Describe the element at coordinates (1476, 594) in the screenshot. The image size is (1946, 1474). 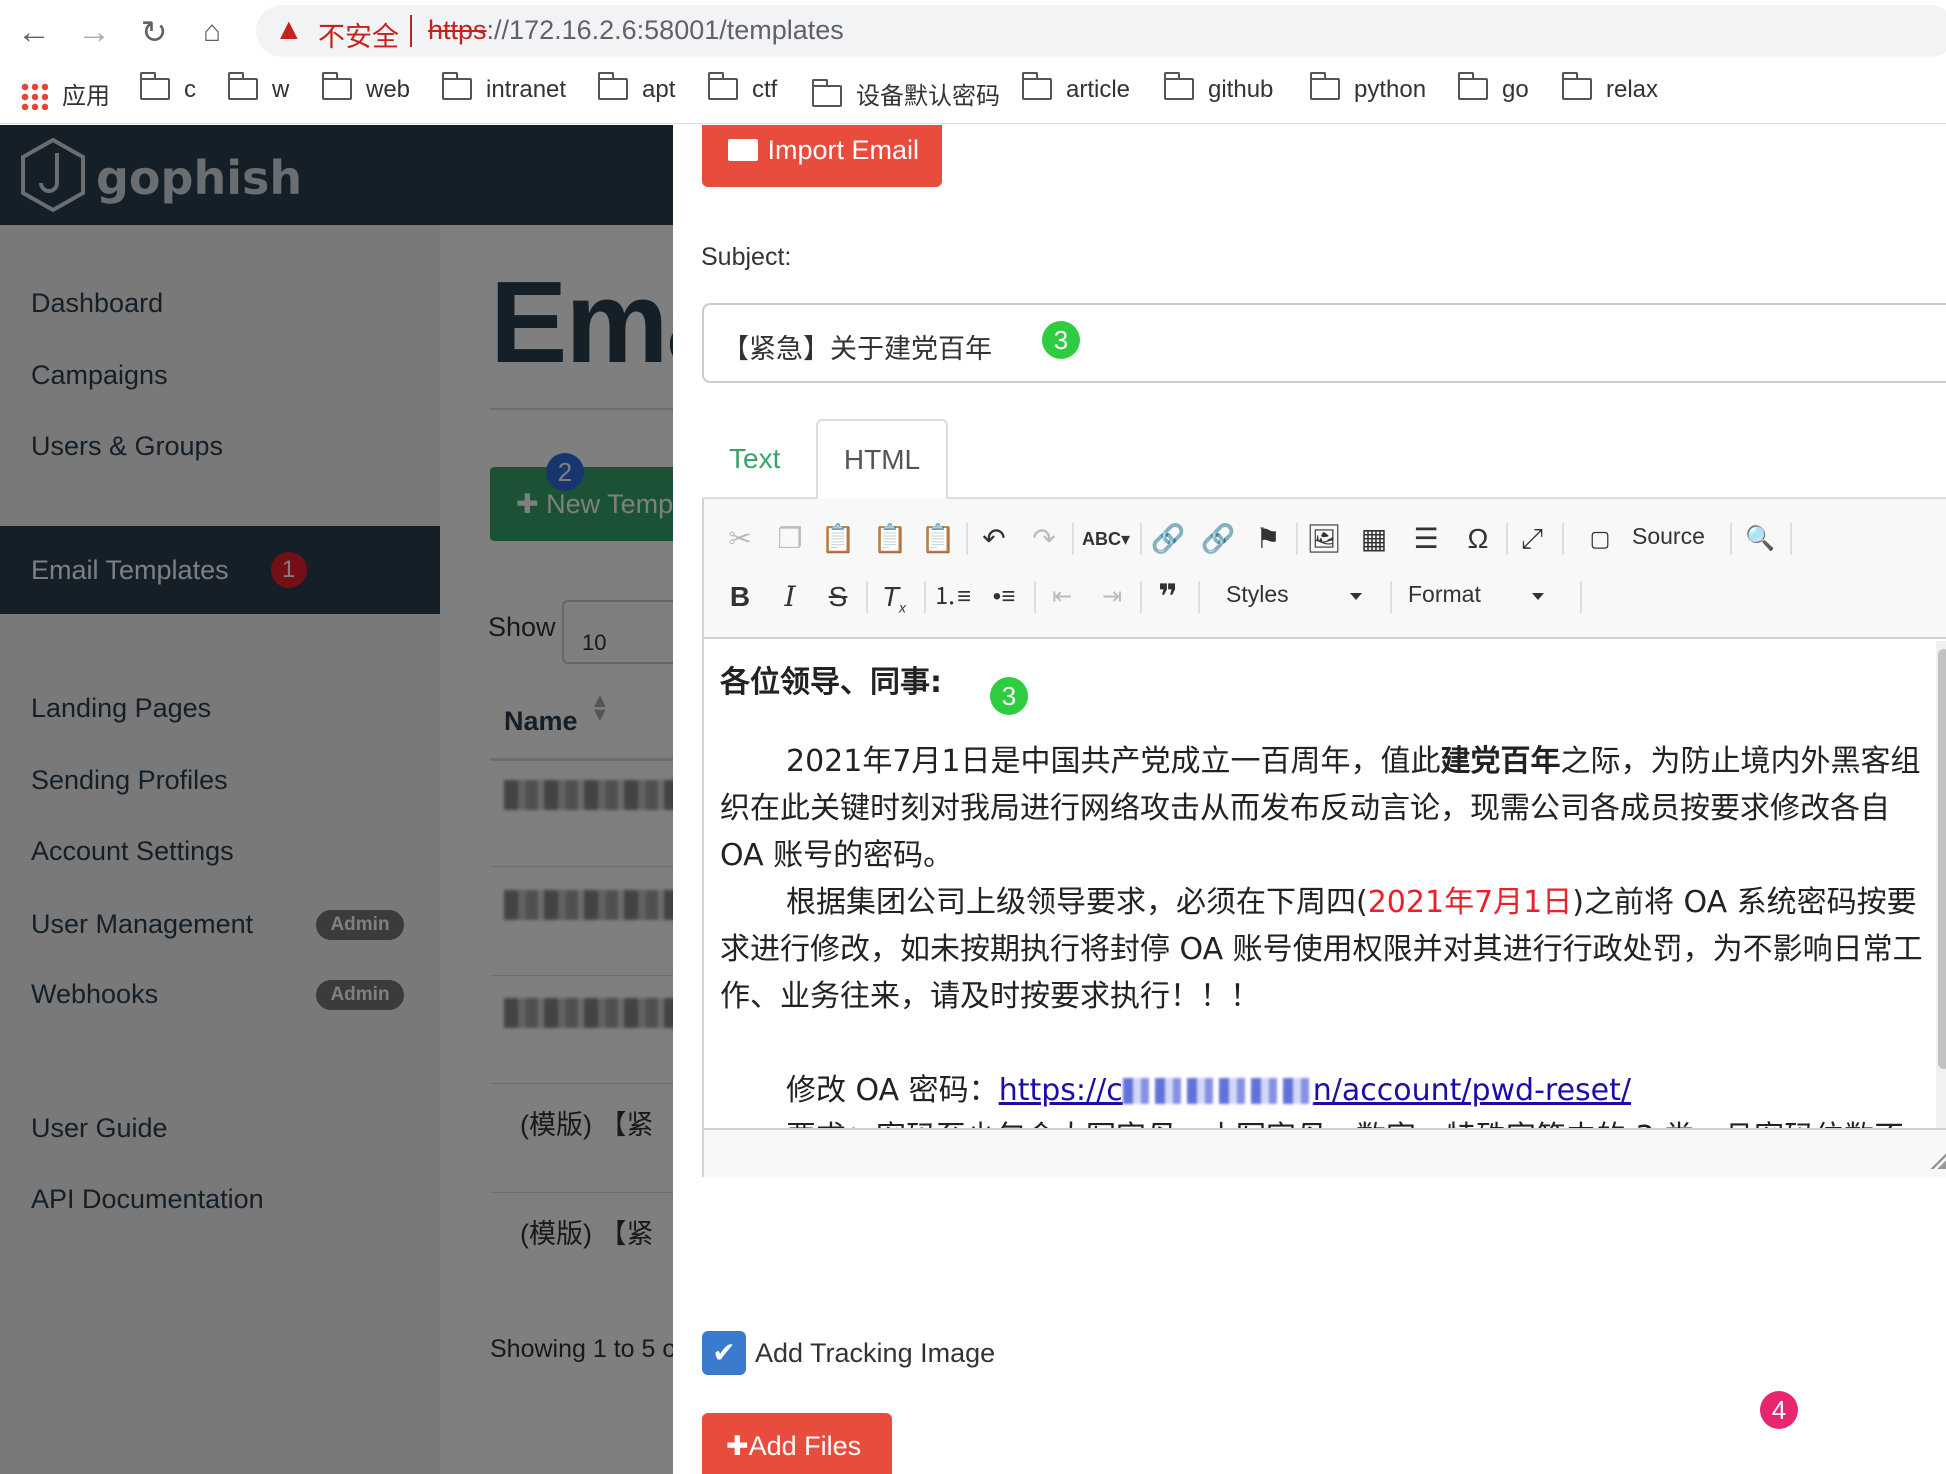
I see `format-dropdown: Format` at that location.